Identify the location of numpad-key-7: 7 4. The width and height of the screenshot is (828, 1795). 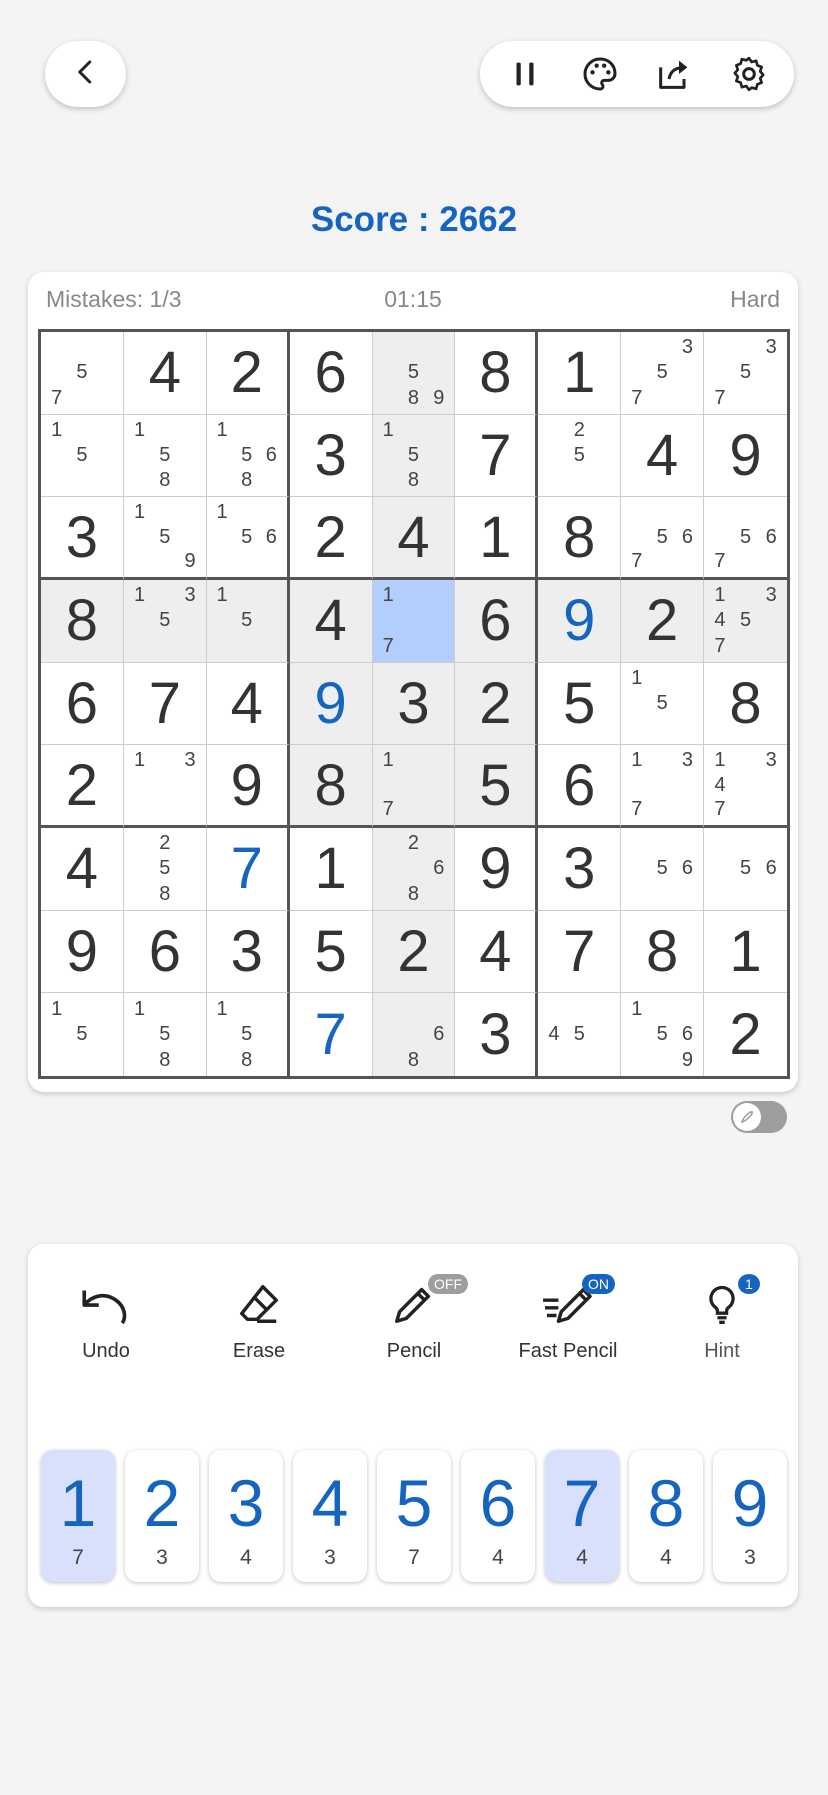
(582, 1516).